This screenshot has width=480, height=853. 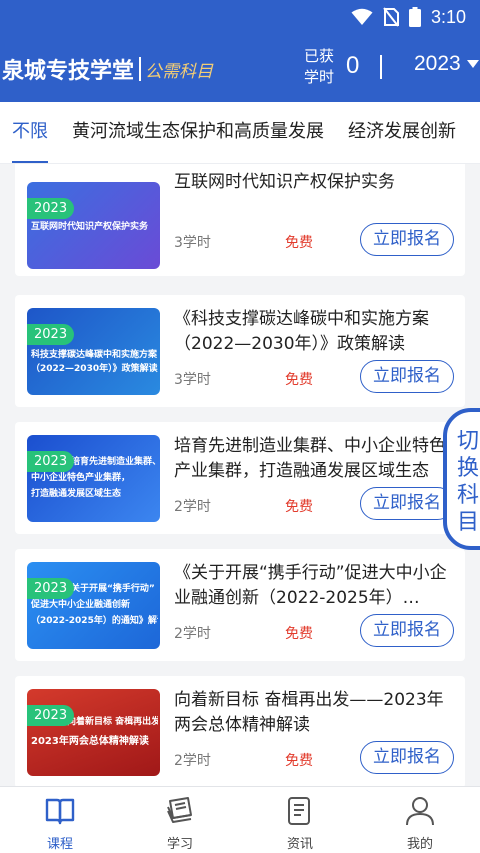 I want to click on thumbnail-caption: 打造融通发展区域生态, so click(x=76, y=494).